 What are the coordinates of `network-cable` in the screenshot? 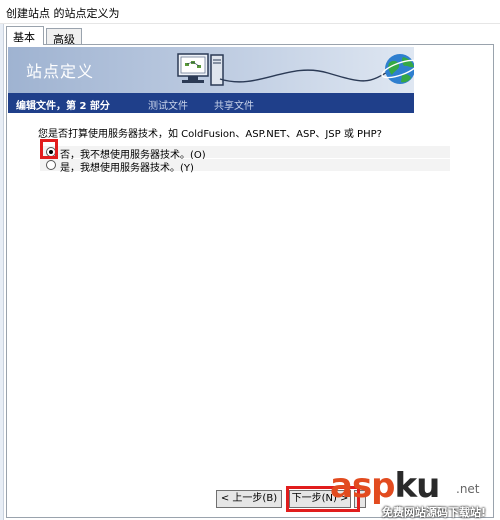 It's located at (306, 75).